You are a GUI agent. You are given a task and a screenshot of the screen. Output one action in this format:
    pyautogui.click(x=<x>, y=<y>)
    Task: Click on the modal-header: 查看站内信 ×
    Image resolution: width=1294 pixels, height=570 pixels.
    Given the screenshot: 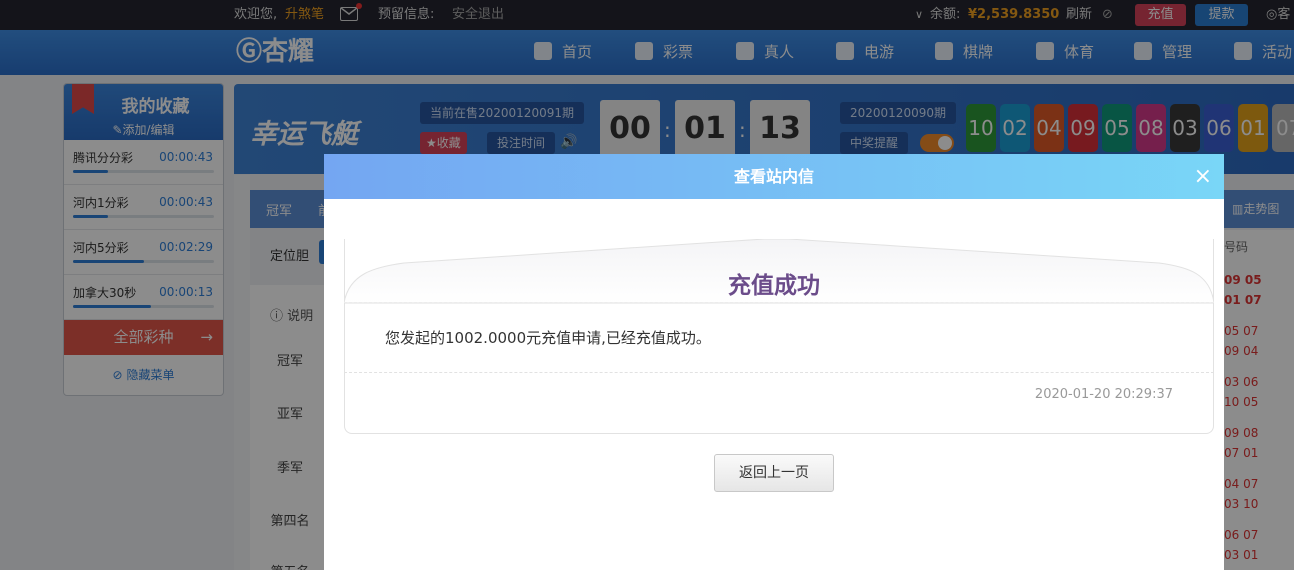 What is the action you would take?
    pyautogui.click(x=774, y=176)
    